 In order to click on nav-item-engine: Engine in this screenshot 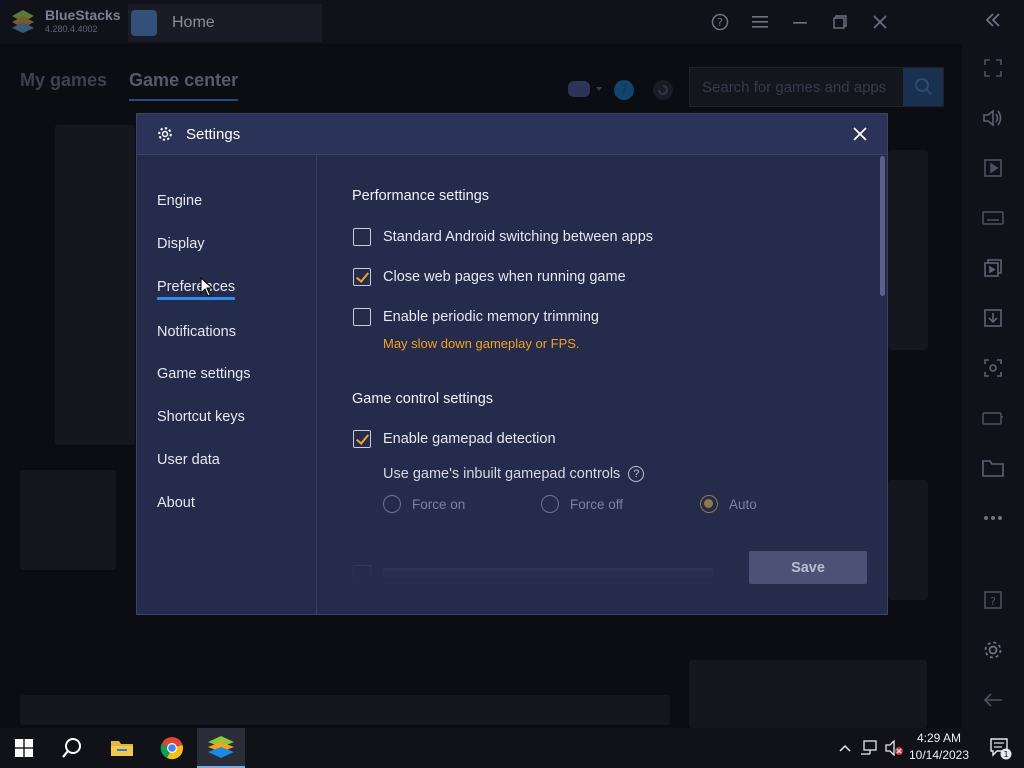, I will do `click(179, 201)`.